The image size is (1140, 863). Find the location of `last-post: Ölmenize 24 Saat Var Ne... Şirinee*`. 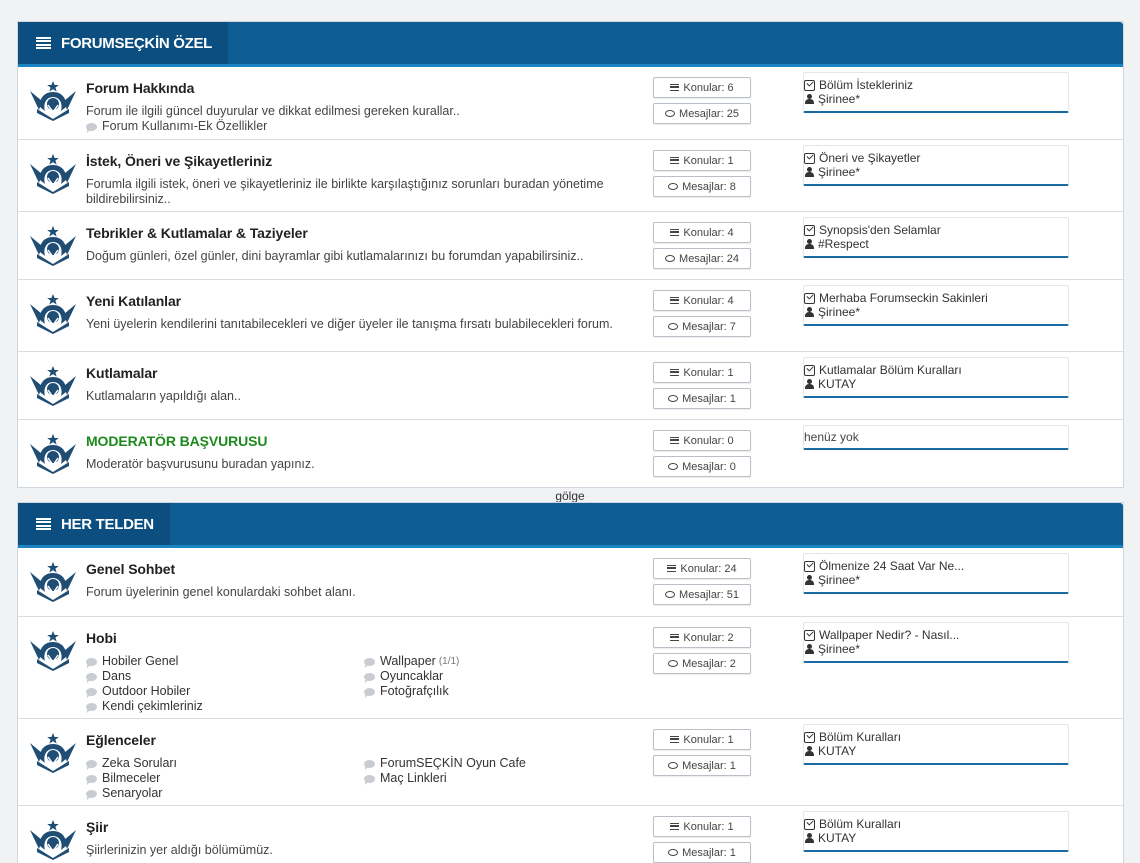

last-post: Ölmenize 24 Saat Var Ne... Şirinee* is located at coordinates (936, 573).